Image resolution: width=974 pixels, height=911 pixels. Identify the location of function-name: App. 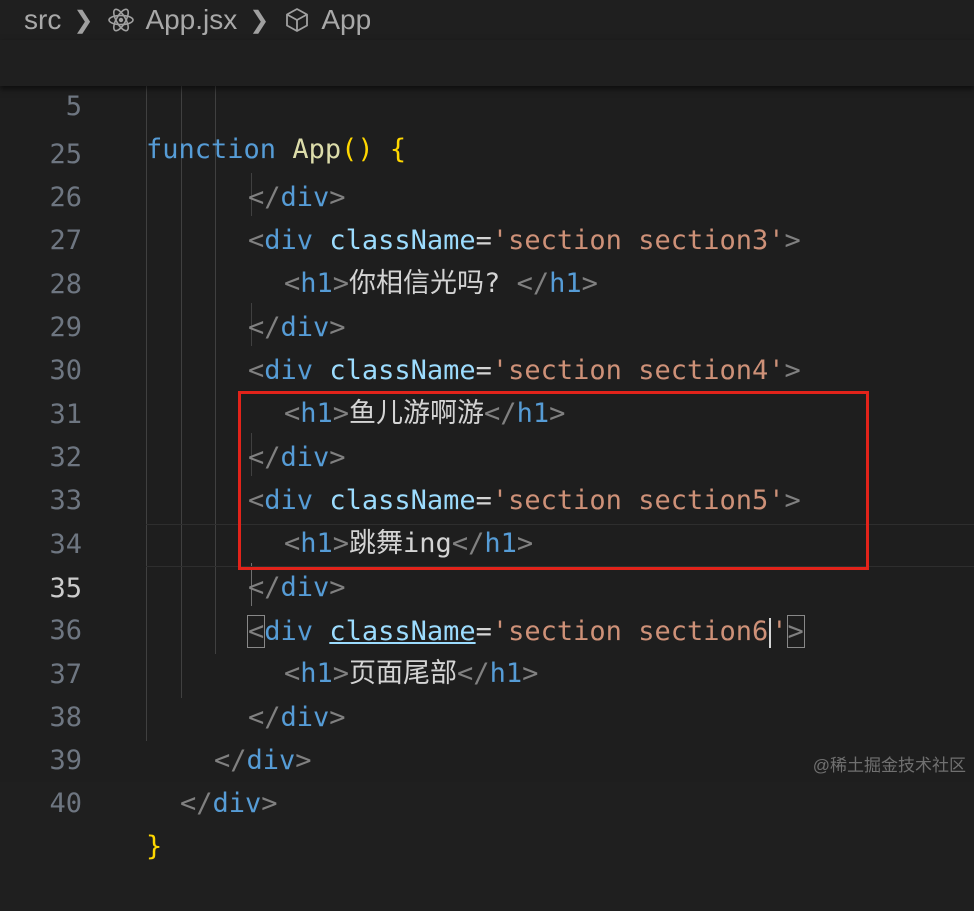
(317, 149).